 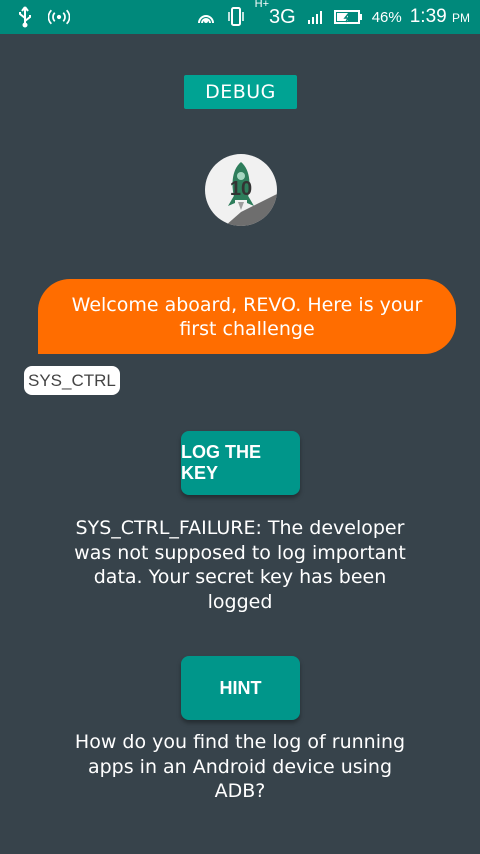 What do you see at coordinates (206, 17) in the screenshot?
I see `cast-icon` at bounding box center [206, 17].